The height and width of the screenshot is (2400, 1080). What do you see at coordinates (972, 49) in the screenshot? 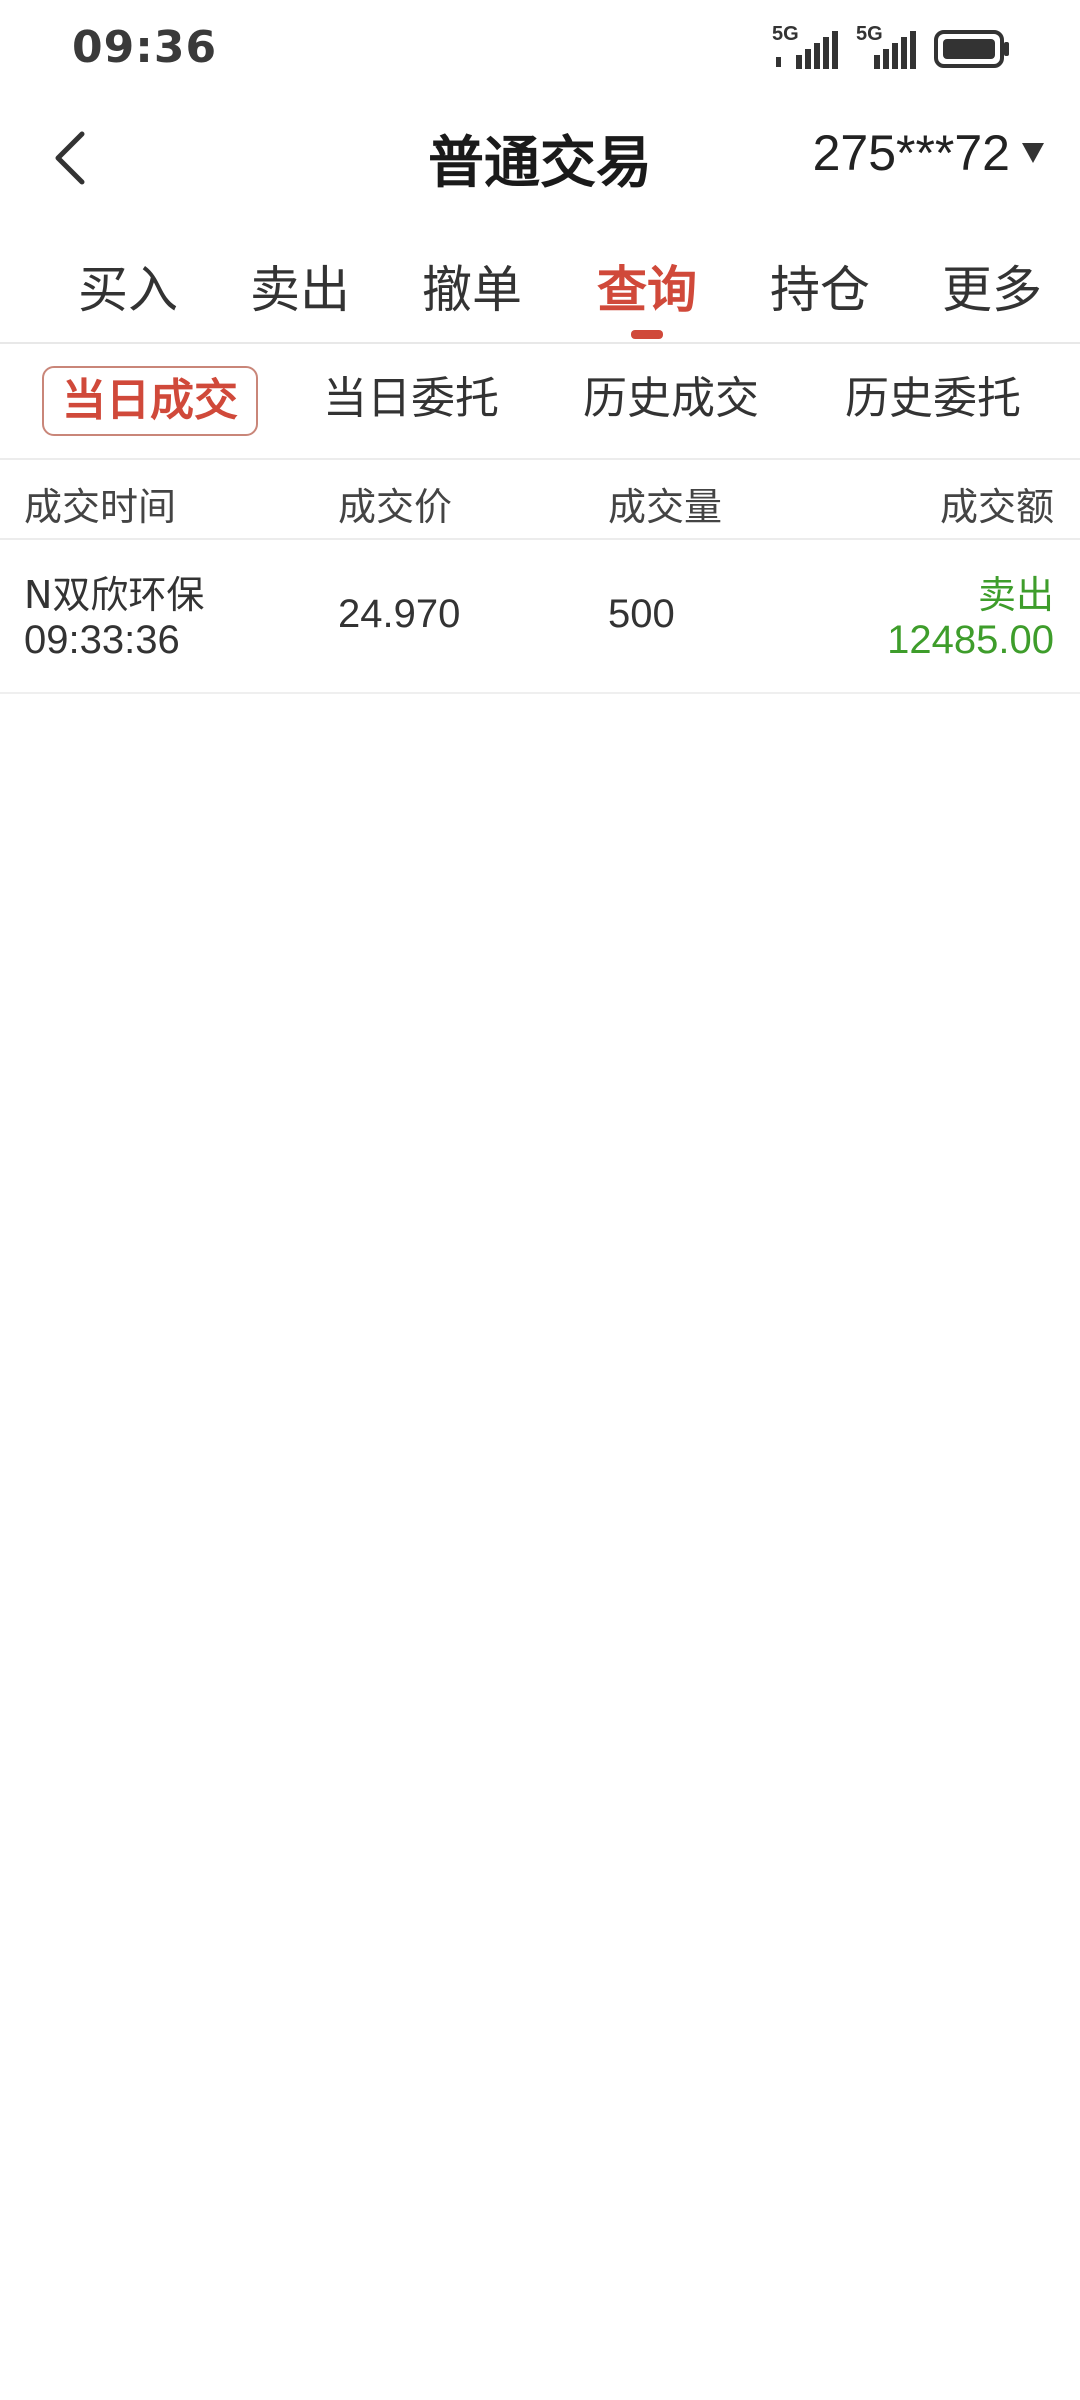
I see `battery-icon` at bounding box center [972, 49].